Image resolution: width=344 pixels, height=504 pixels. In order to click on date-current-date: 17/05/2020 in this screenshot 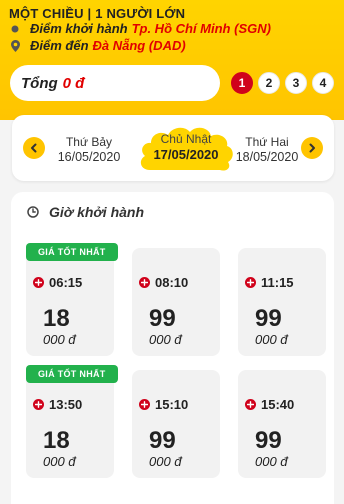, I will do `click(186, 154)`.